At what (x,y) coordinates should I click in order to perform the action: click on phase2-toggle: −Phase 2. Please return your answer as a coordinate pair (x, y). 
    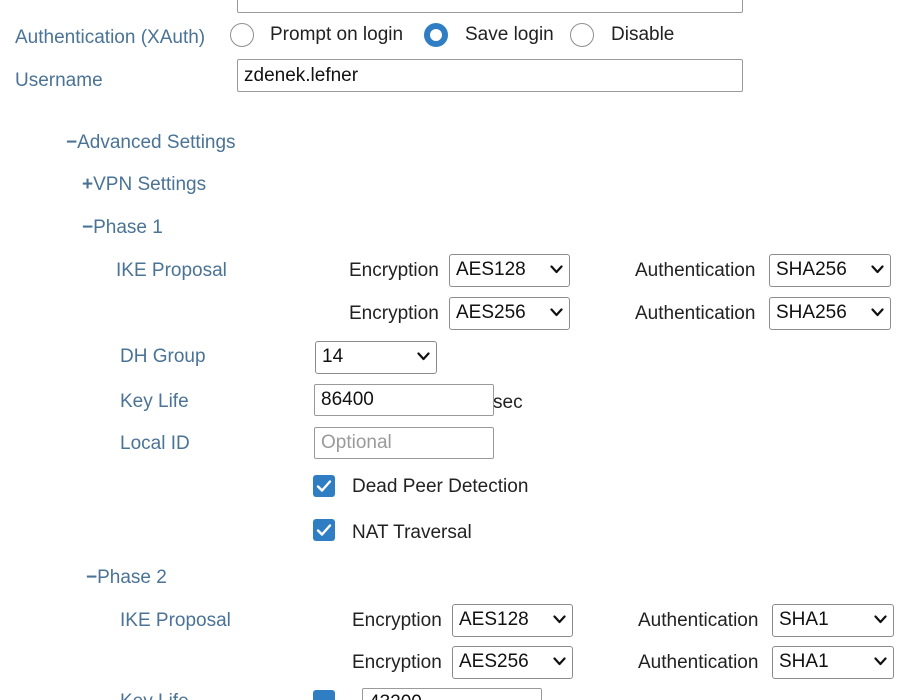
    Looking at the image, I should click on (126, 578).